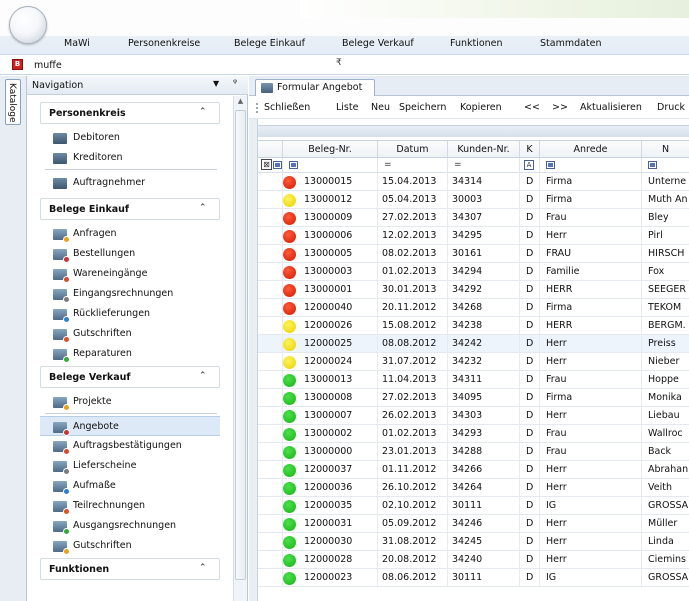 The width and height of the screenshot is (689, 601). What do you see at coordinates (473, 578) in the screenshot?
I see `table-row: 12000023 08.06.2012 30111 D IG GROSSA` at bounding box center [473, 578].